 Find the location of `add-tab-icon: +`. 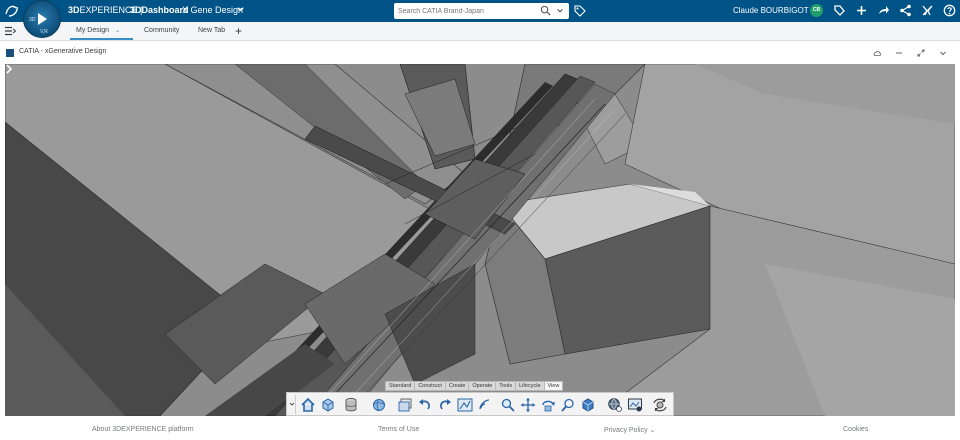

add-tab-icon: + is located at coordinates (238, 31).